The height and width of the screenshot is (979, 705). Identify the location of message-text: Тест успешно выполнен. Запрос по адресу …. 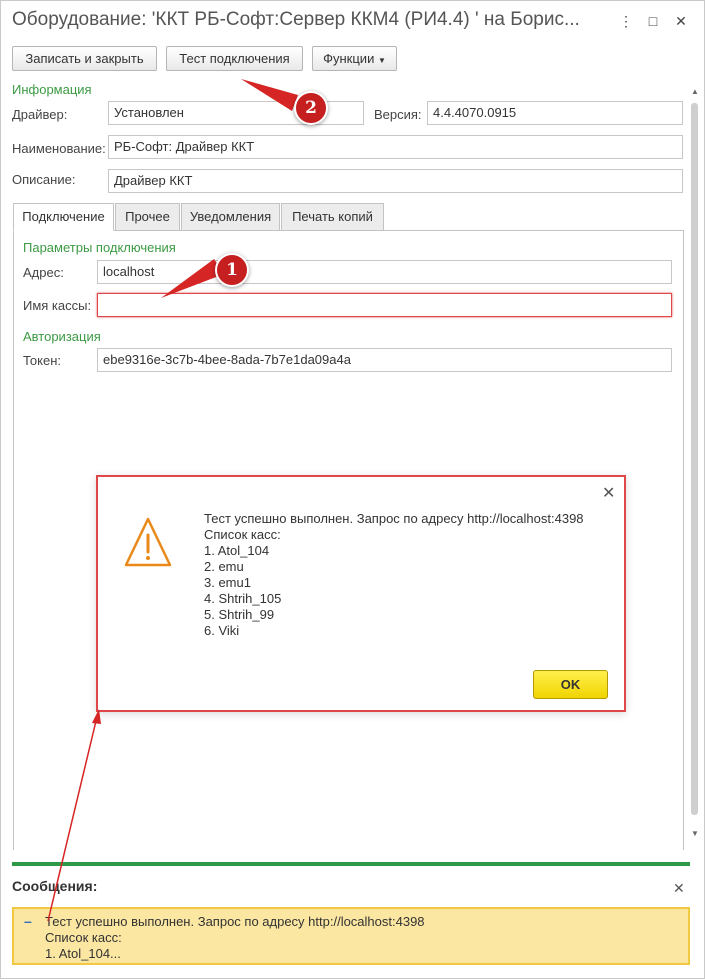
(235, 938).